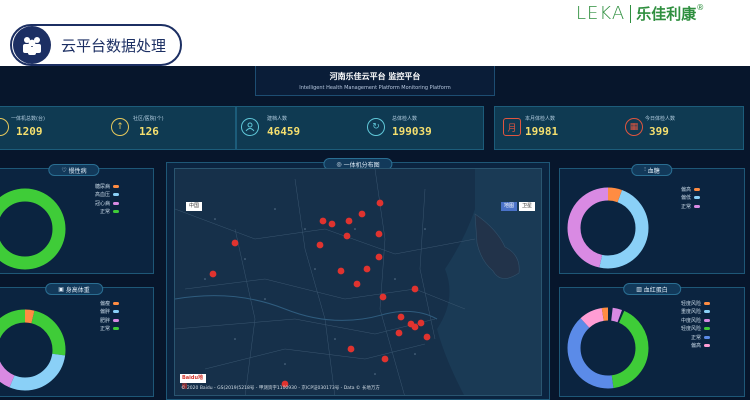  Describe the element at coordinates (284, 131) in the screenshot. I see `stat-value: 46459` at that location.